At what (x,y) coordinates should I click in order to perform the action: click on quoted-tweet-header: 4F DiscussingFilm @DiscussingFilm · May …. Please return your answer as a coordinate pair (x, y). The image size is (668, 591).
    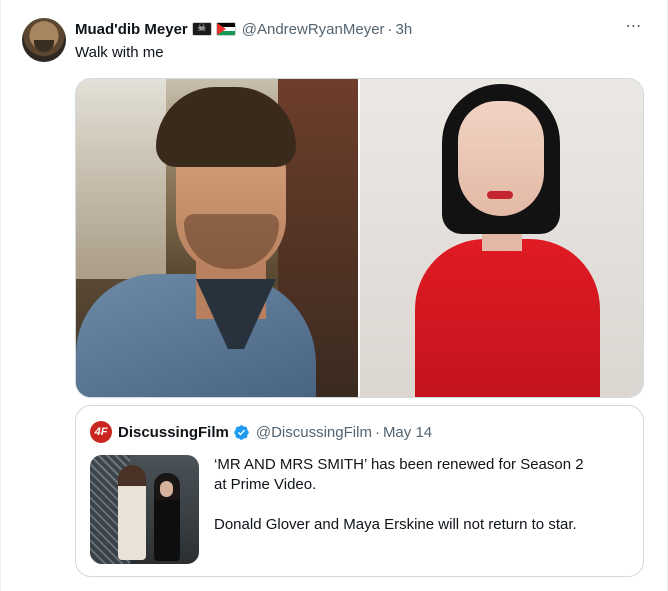
    Looking at the image, I should click on (261, 432).